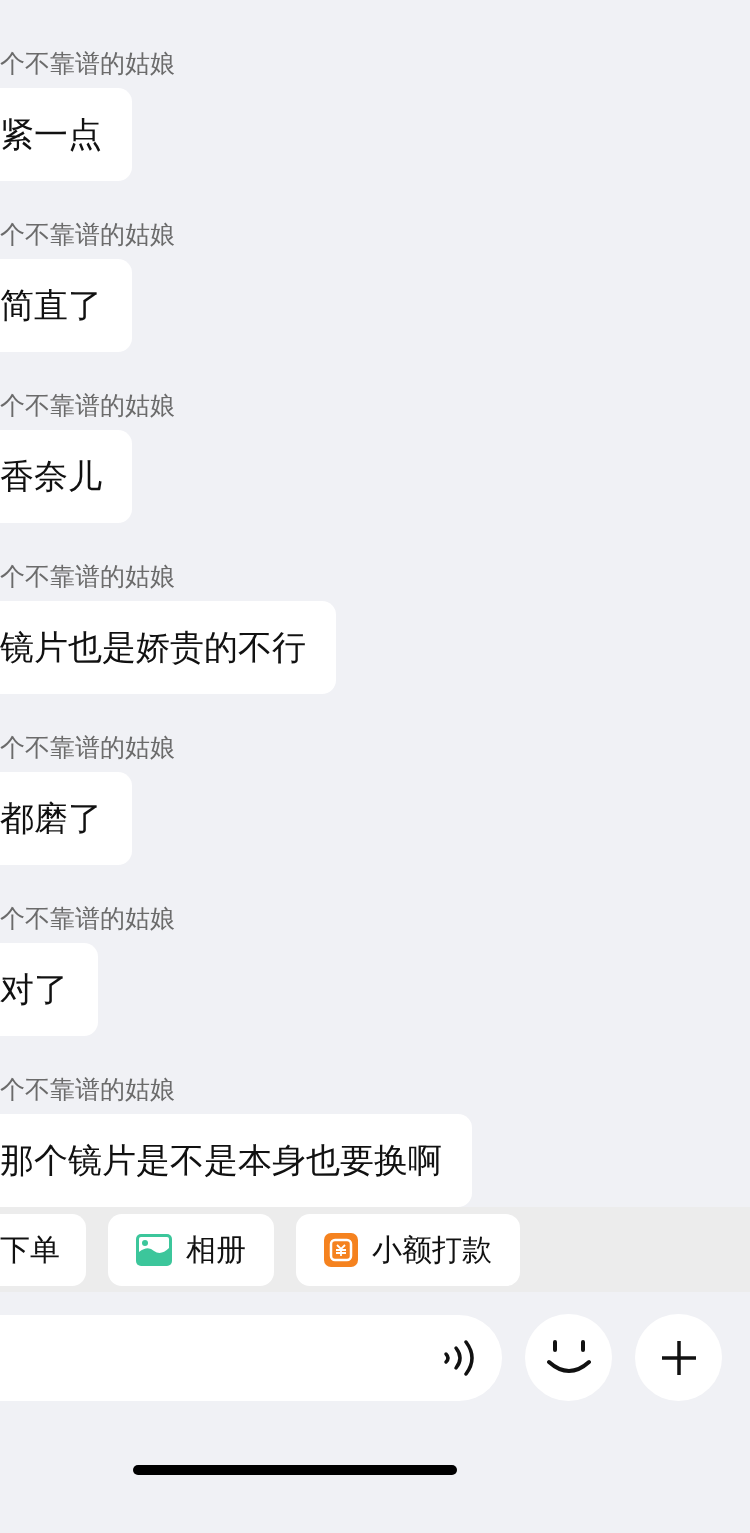 Image resolution: width=750 pixels, height=1533 pixels. Describe the element at coordinates (66, 476) in the screenshot. I see `message-bubble: 香奈儿` at that location.